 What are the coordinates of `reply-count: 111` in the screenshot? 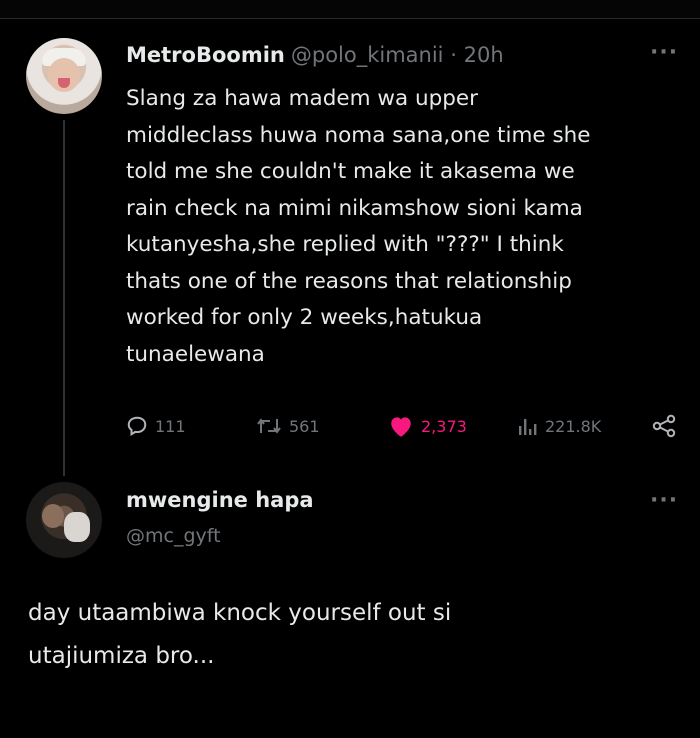 It's located at (170, 426).